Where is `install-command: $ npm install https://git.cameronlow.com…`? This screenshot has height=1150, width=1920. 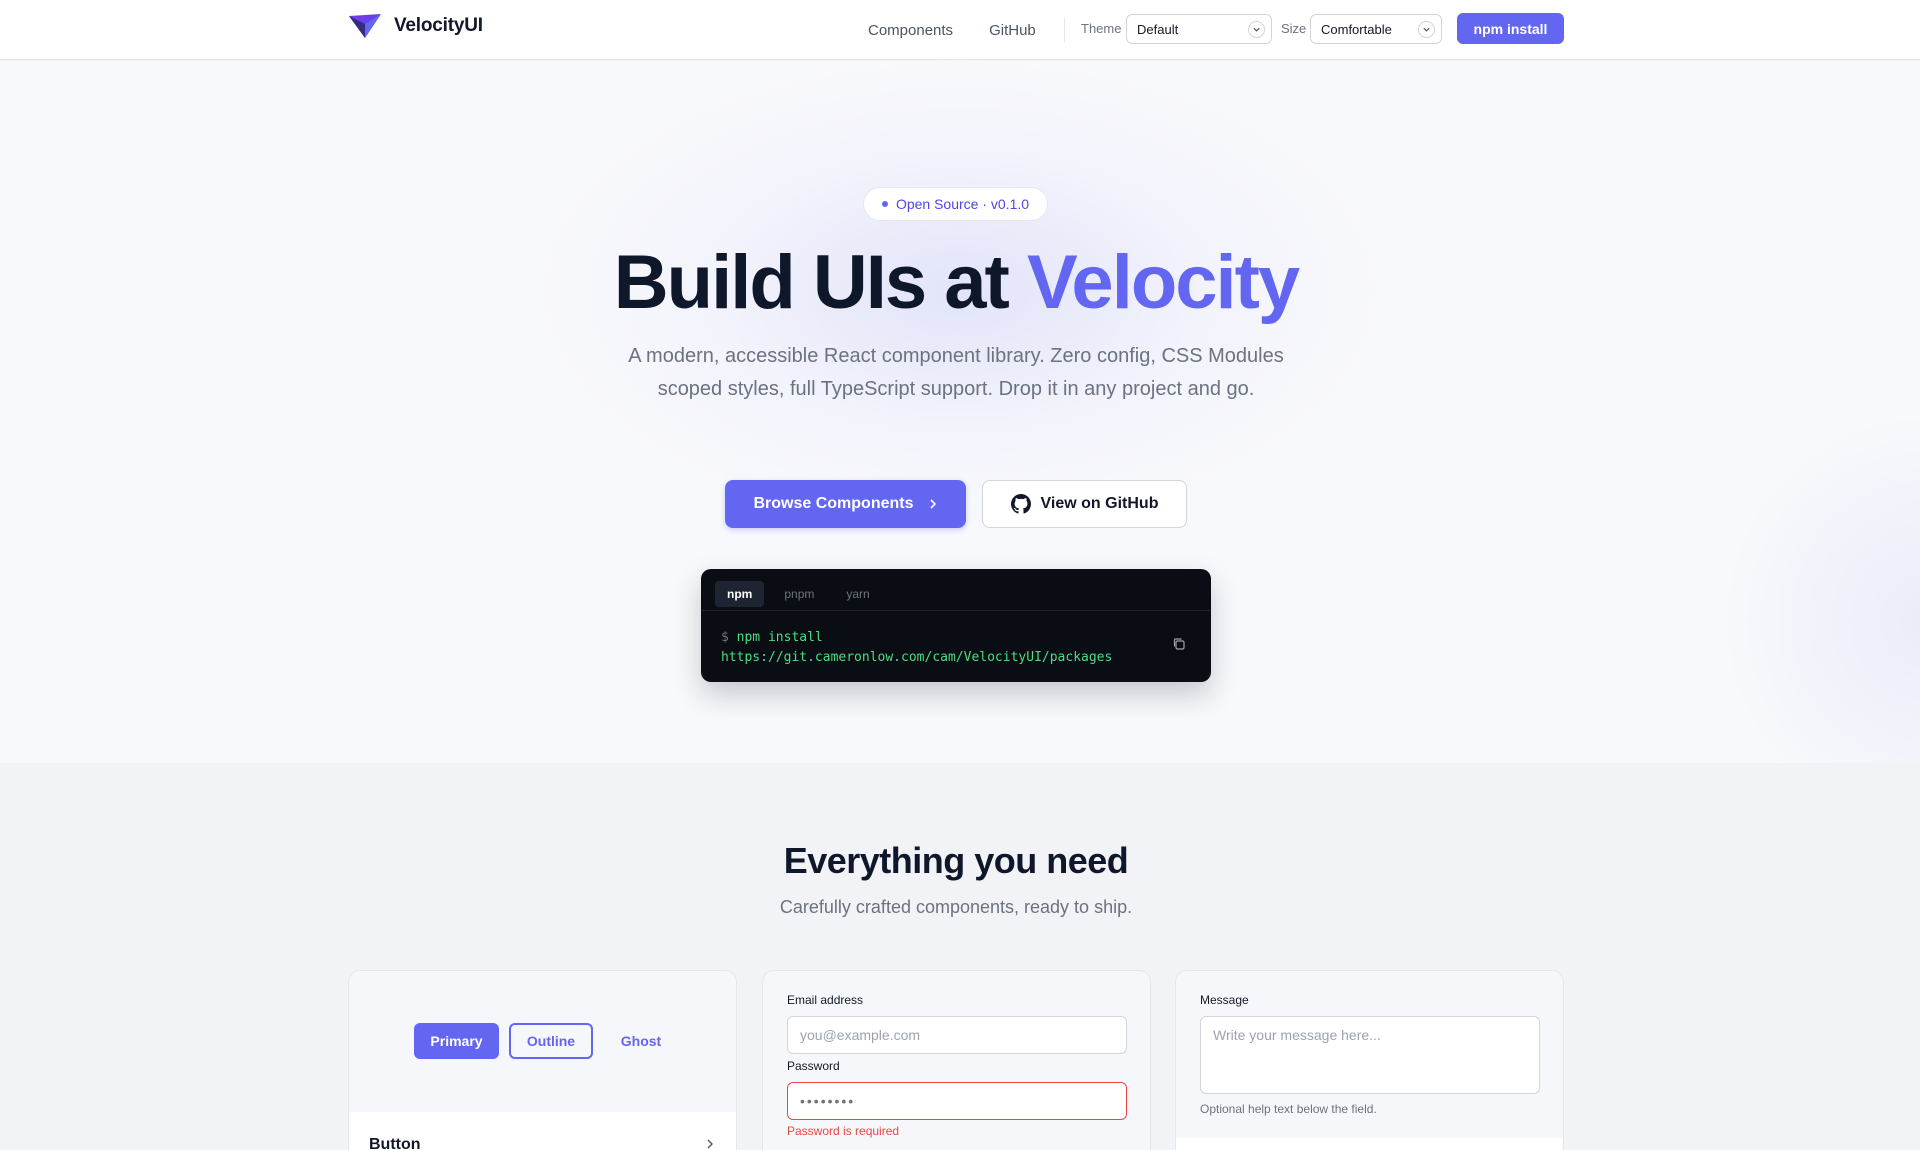
install-command: $ npm install https://git.cameronlow.com… is located at coordinates (916, 648).